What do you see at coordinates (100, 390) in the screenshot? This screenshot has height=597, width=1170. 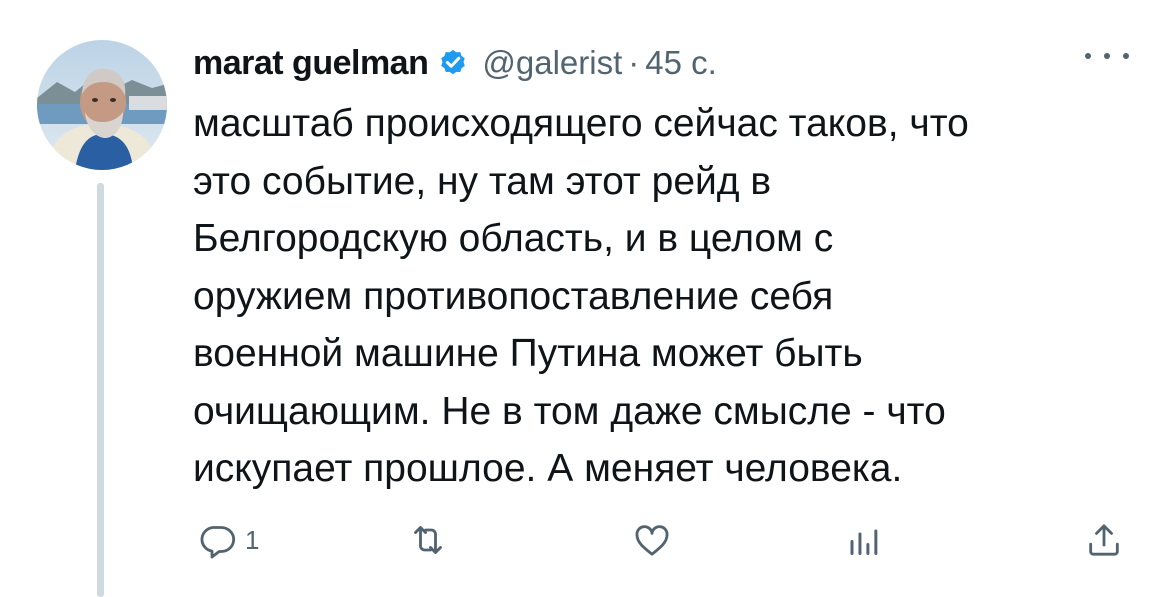 I see `thread-line` at bounding box center [100, 390].